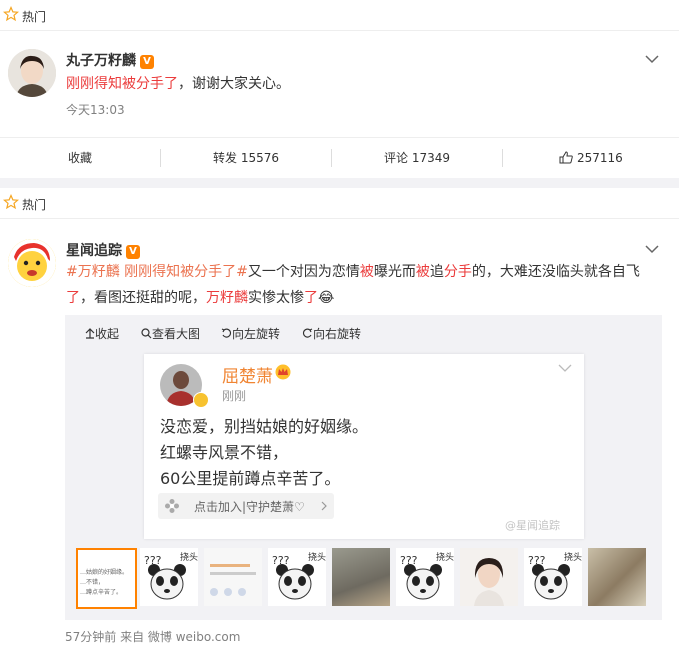 The height and width of the screenshot is (670, 679). Describe the element at coordinates (249, 507) in the screenshot. I see `join-label: 点击加入|守护楚萧♡` at that location.